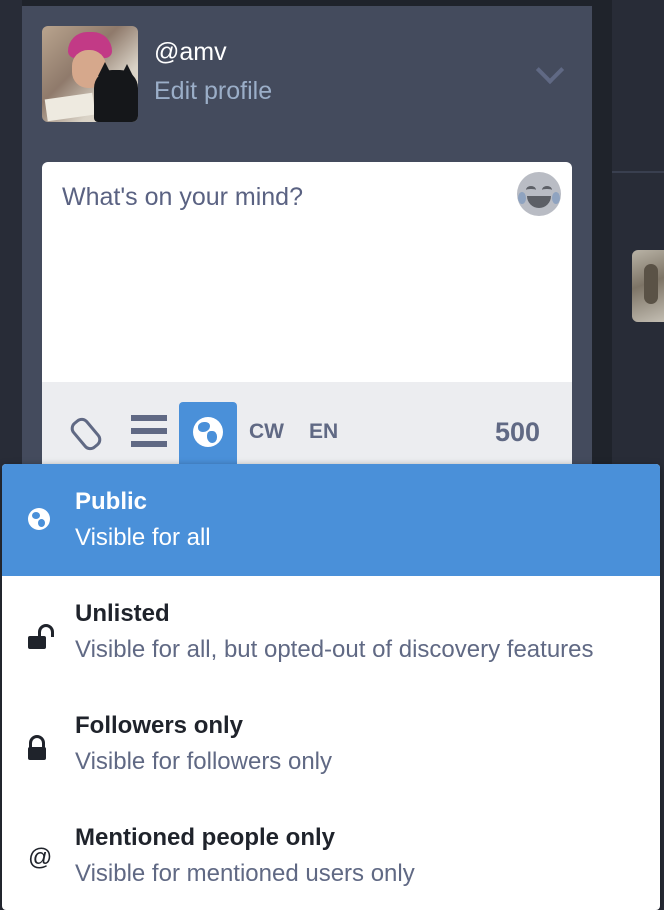 Image resolution: width=664 pixels, height=910 pixels. I want to click on option-title: Public, so click(111, 501).